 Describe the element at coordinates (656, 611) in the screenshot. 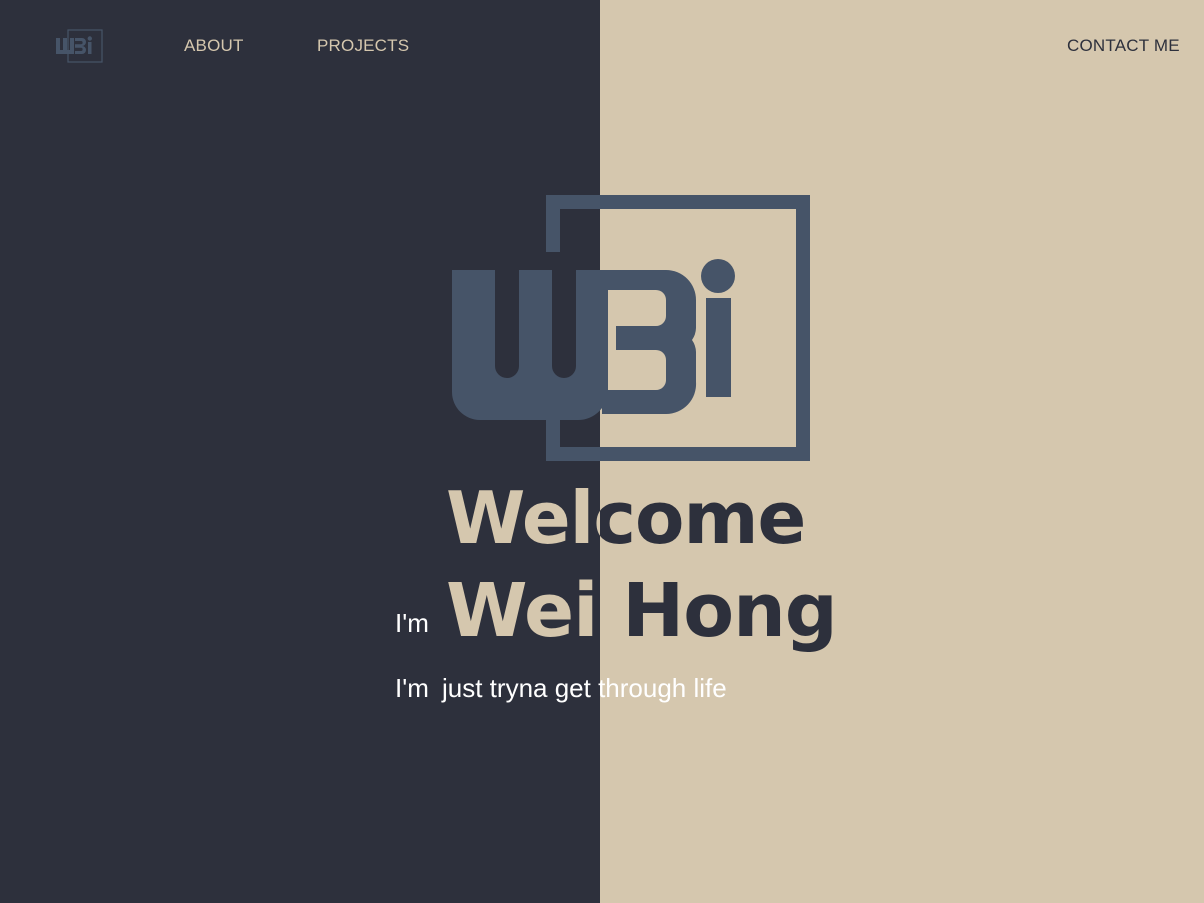

I see `name-heading: Wei Hong` at that location.